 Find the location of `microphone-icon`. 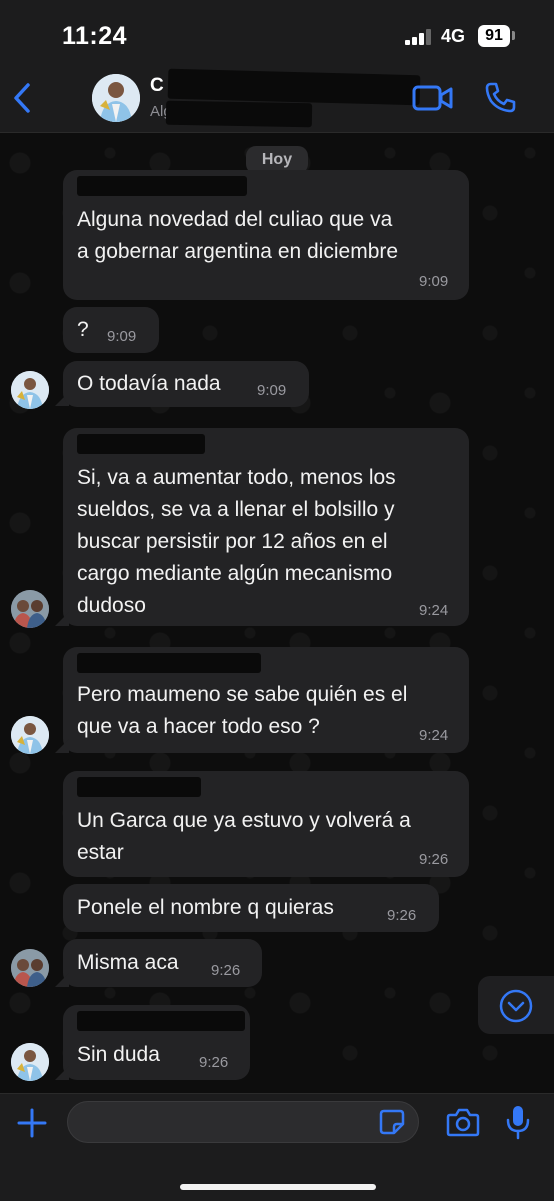

microphone-icon is located at coordinates (518, 1122).